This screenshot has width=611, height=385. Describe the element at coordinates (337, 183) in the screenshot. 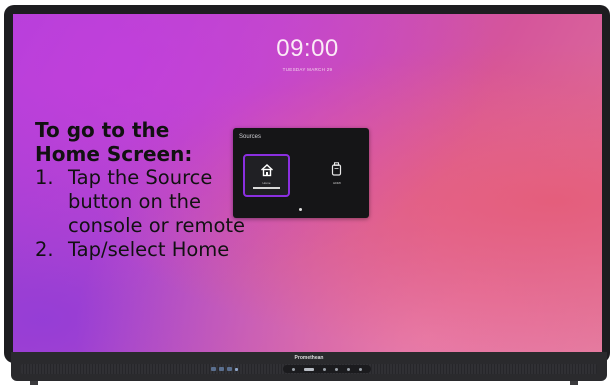

I see `source-hdmi-label: HDMI` at that location.